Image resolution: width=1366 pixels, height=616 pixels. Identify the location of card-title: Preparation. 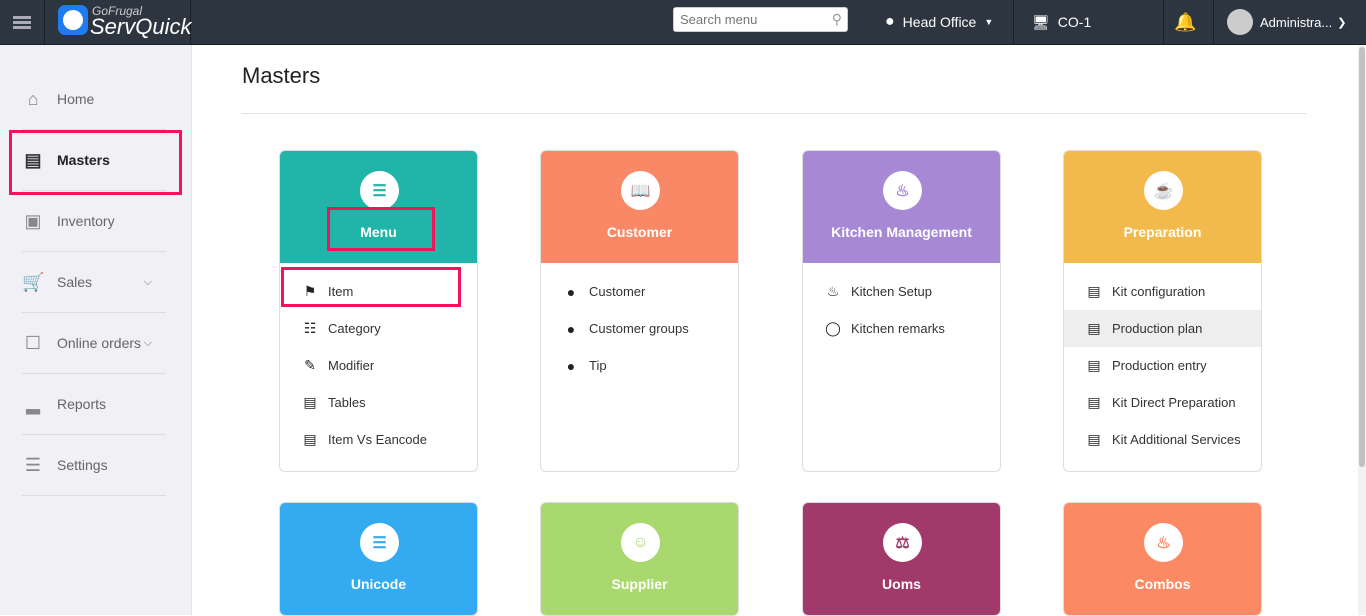
(1162, 232).